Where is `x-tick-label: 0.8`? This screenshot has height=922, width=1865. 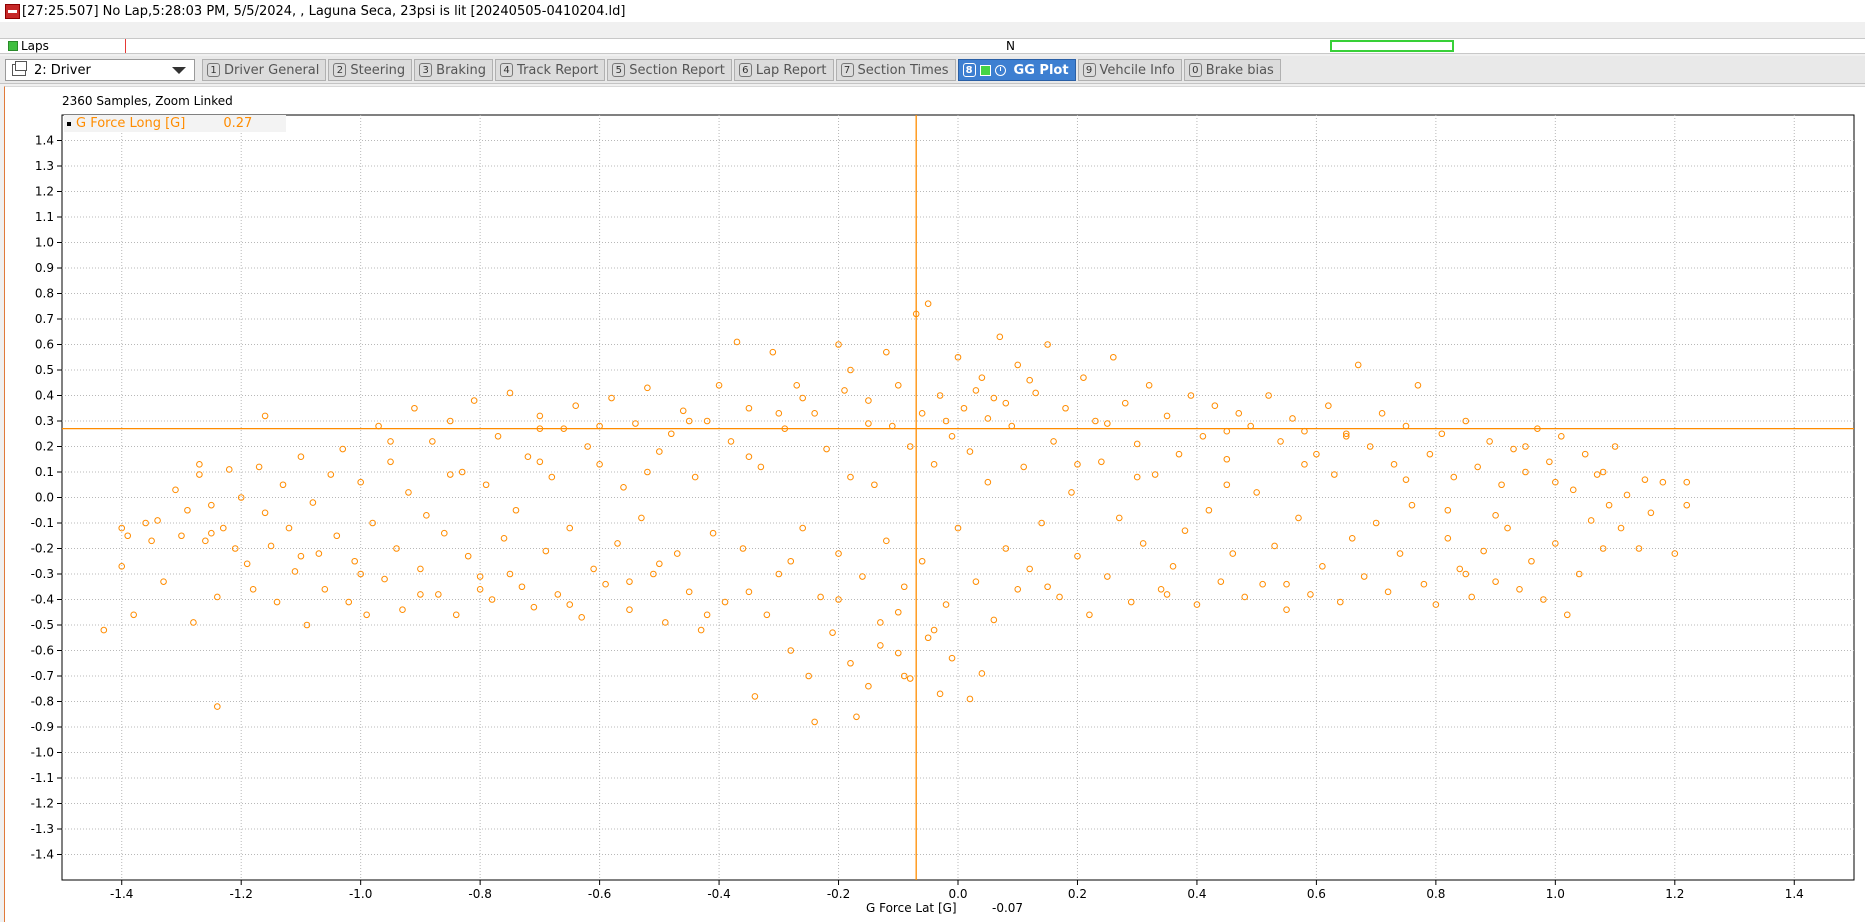 x-tick-label: 0.8 is located at coordinates (1435, 894).